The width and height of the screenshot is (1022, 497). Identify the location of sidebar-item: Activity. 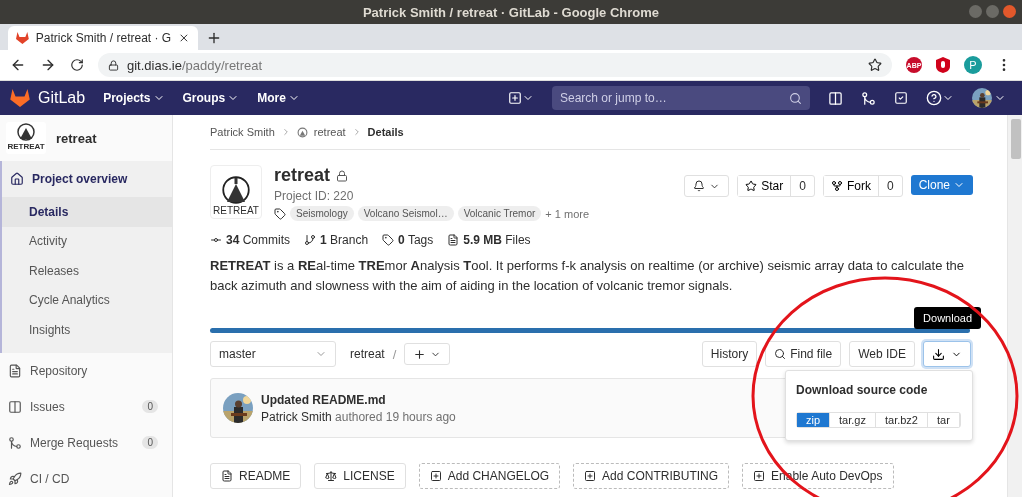
(87, 241).